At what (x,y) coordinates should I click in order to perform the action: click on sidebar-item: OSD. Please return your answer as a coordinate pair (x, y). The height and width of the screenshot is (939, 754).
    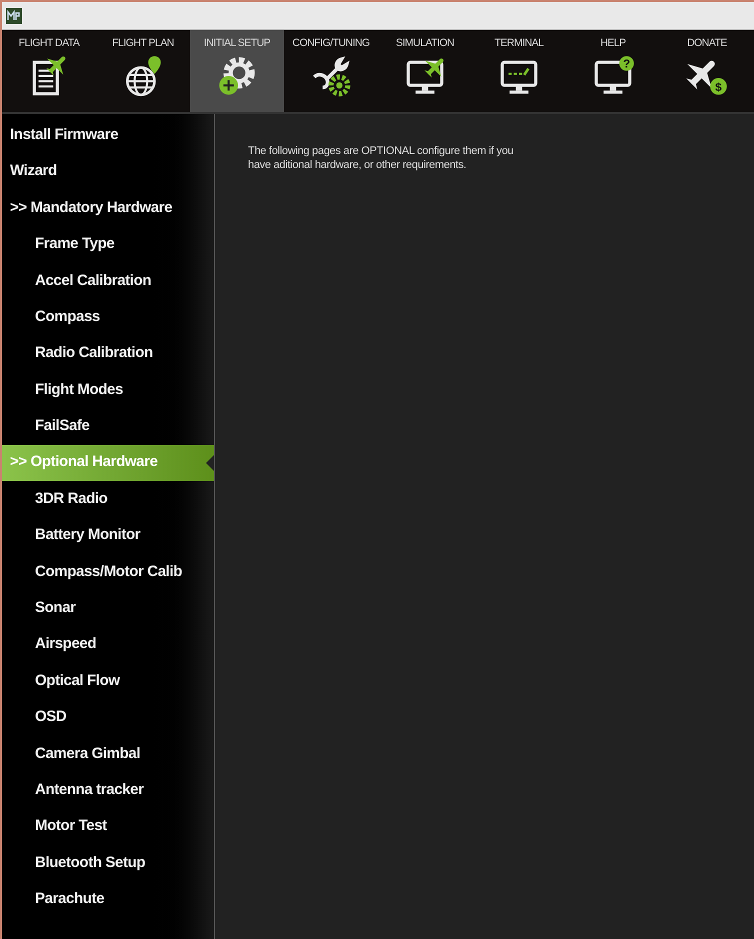
    Looking at the image, I should click on (108, 717).